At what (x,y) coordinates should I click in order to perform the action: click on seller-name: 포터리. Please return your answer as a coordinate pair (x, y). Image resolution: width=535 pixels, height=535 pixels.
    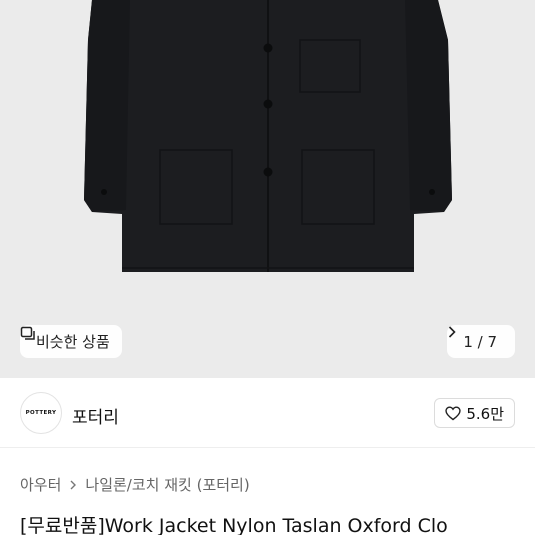
    Looking at the image, I should click on (95, 415).